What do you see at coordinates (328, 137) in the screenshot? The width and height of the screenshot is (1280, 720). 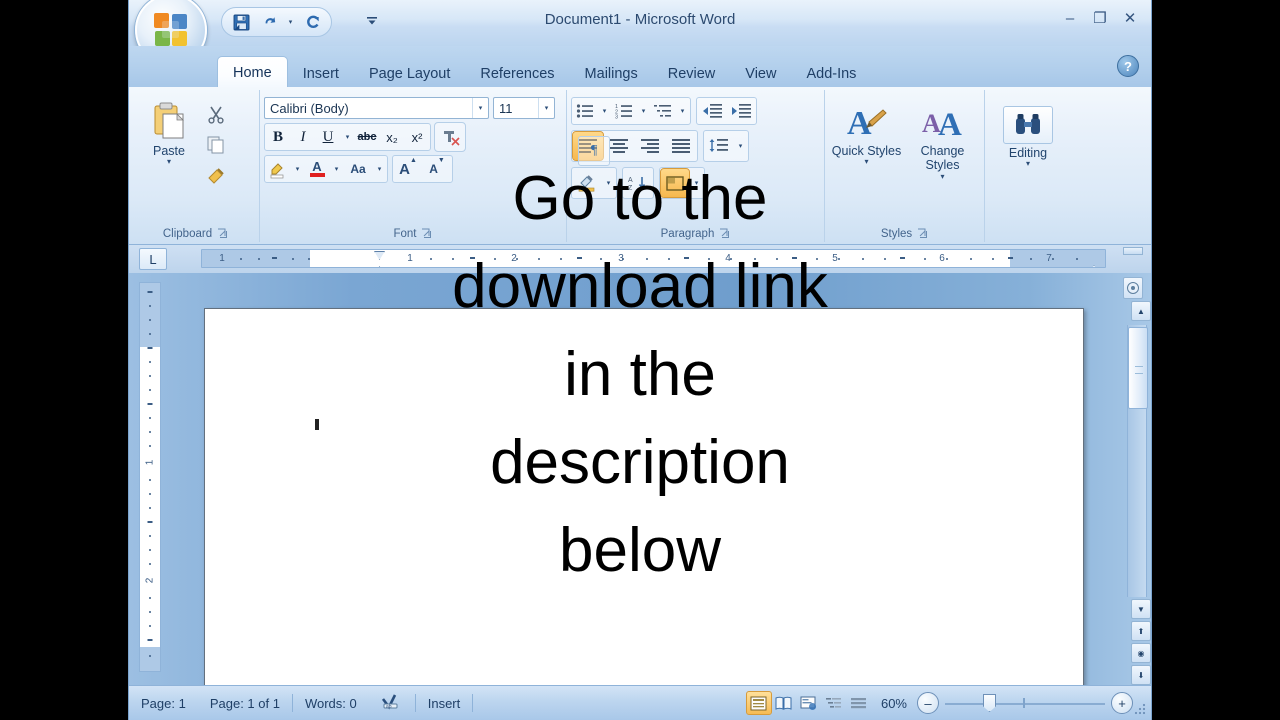 I see `underline-button: U` at bounding box center [328, 137].